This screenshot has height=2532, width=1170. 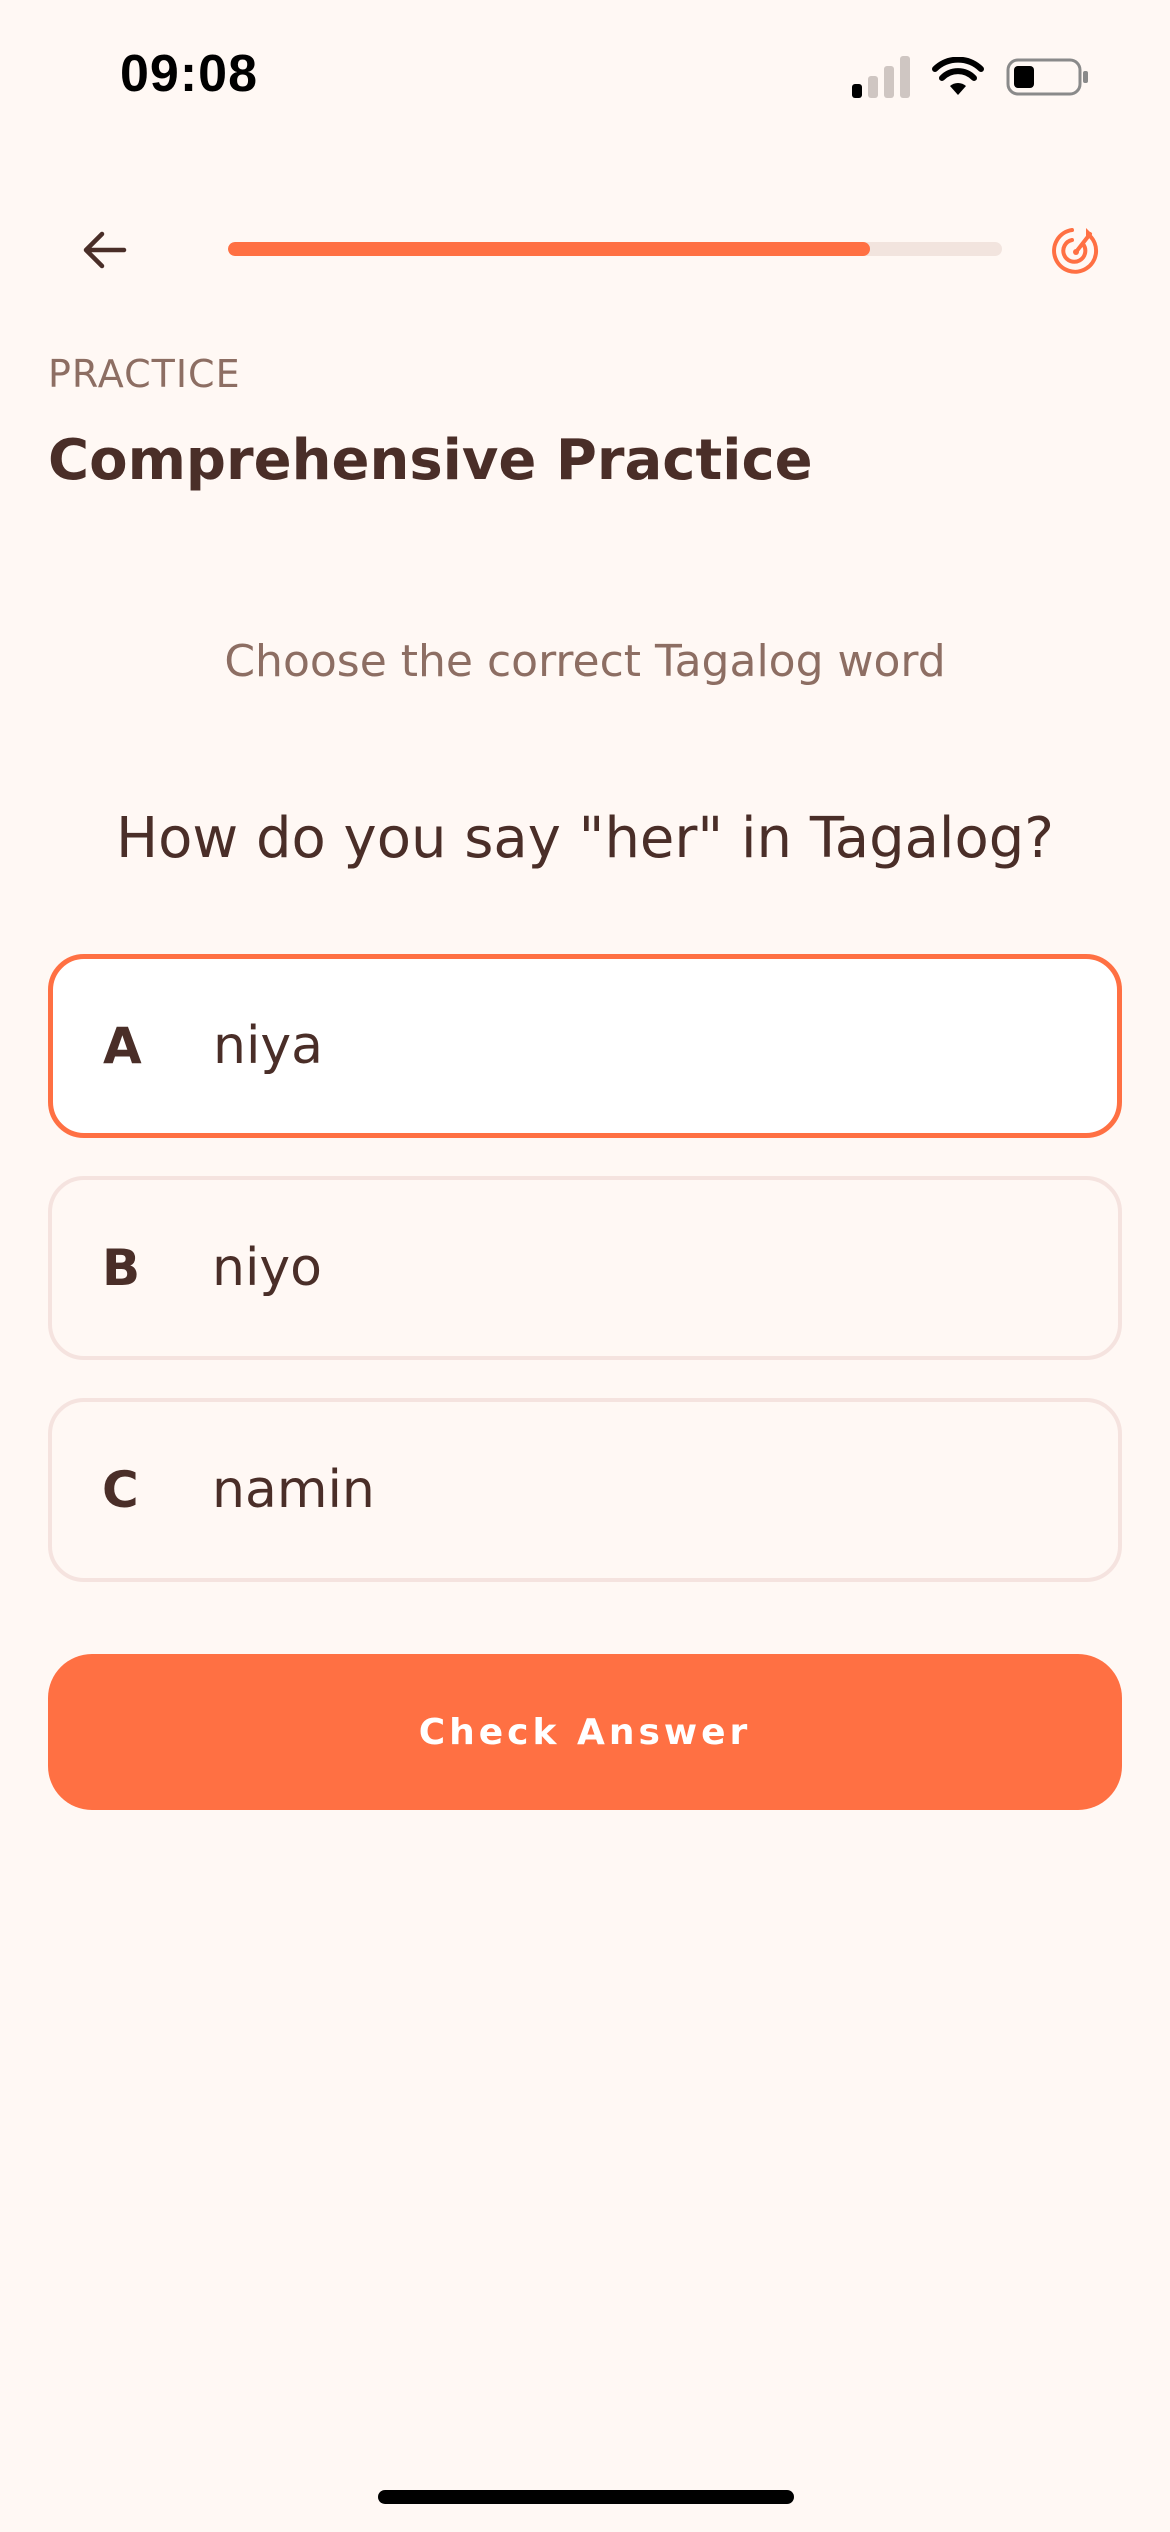 I want to click on option-text: niya, so click(x=268, y=1046).